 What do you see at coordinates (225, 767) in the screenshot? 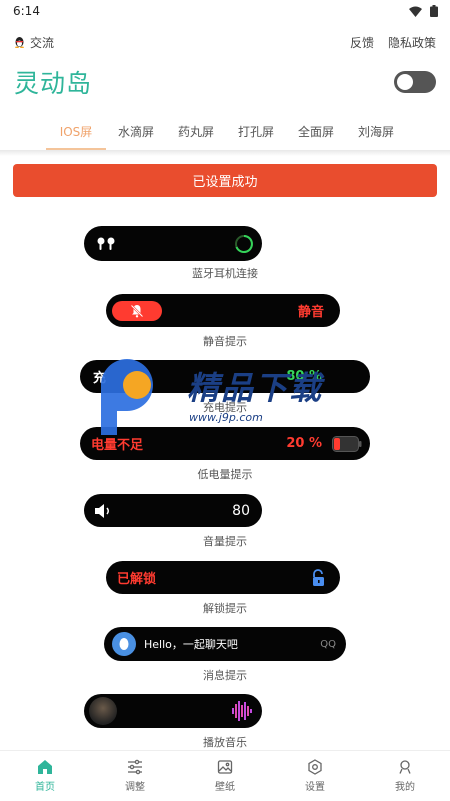
I see `image-icon` at bounding box center [225, 767].